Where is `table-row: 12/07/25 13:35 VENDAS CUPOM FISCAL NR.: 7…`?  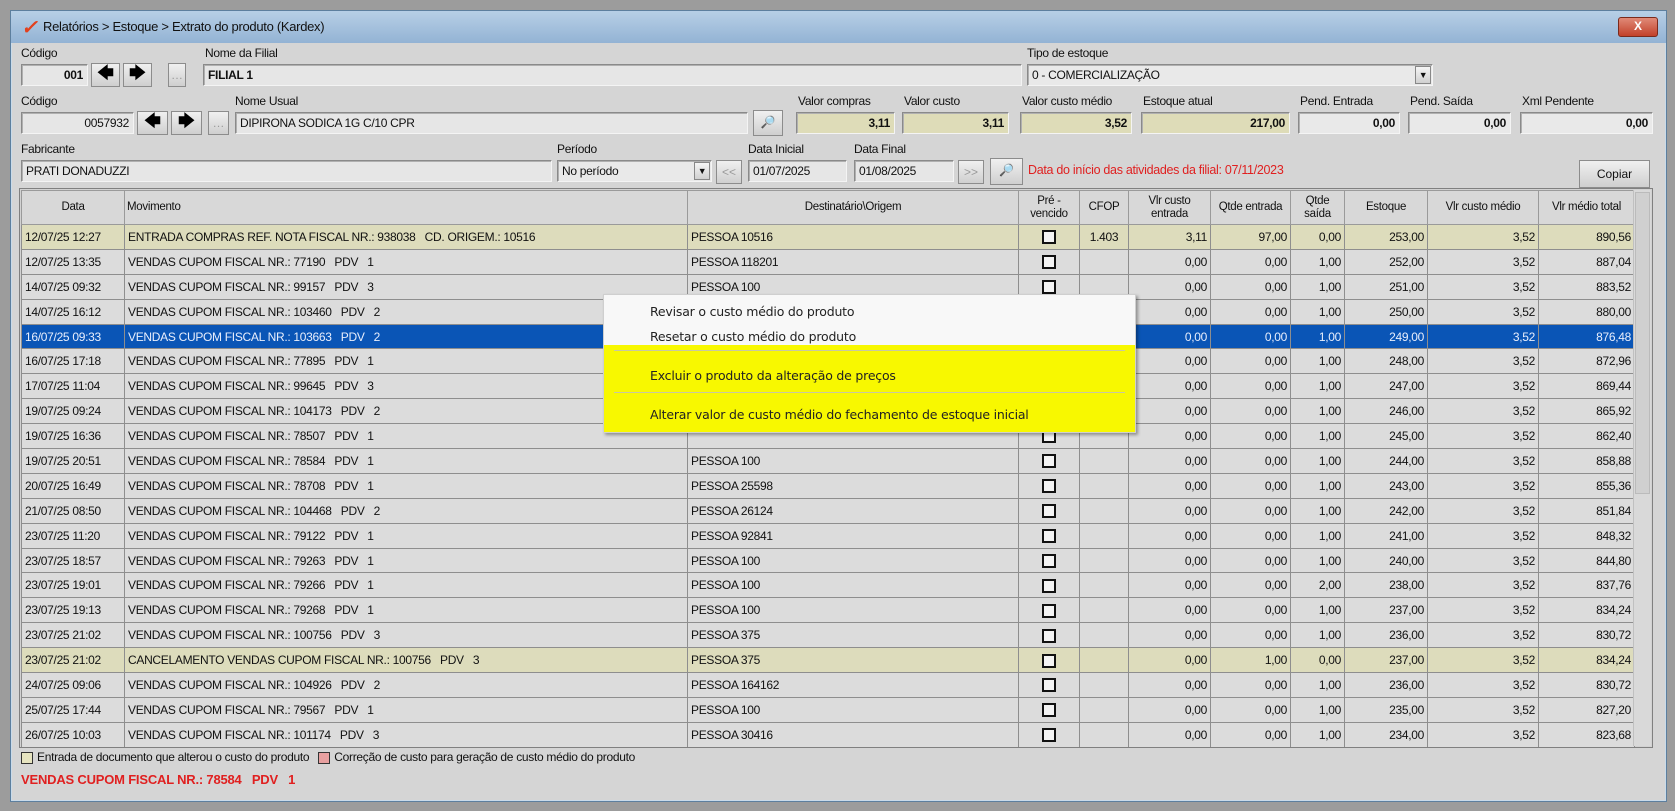 table-row: 12/07/25 13:35 VENDAS CUPOM FISCAL NR.: 7… is located at coordinates (828, 261).